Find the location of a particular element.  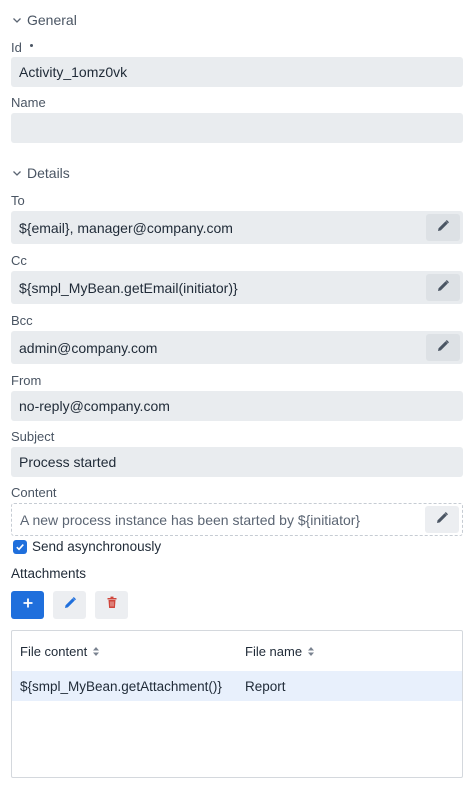

remove-attachment-button is located at coordinates (111, 605).